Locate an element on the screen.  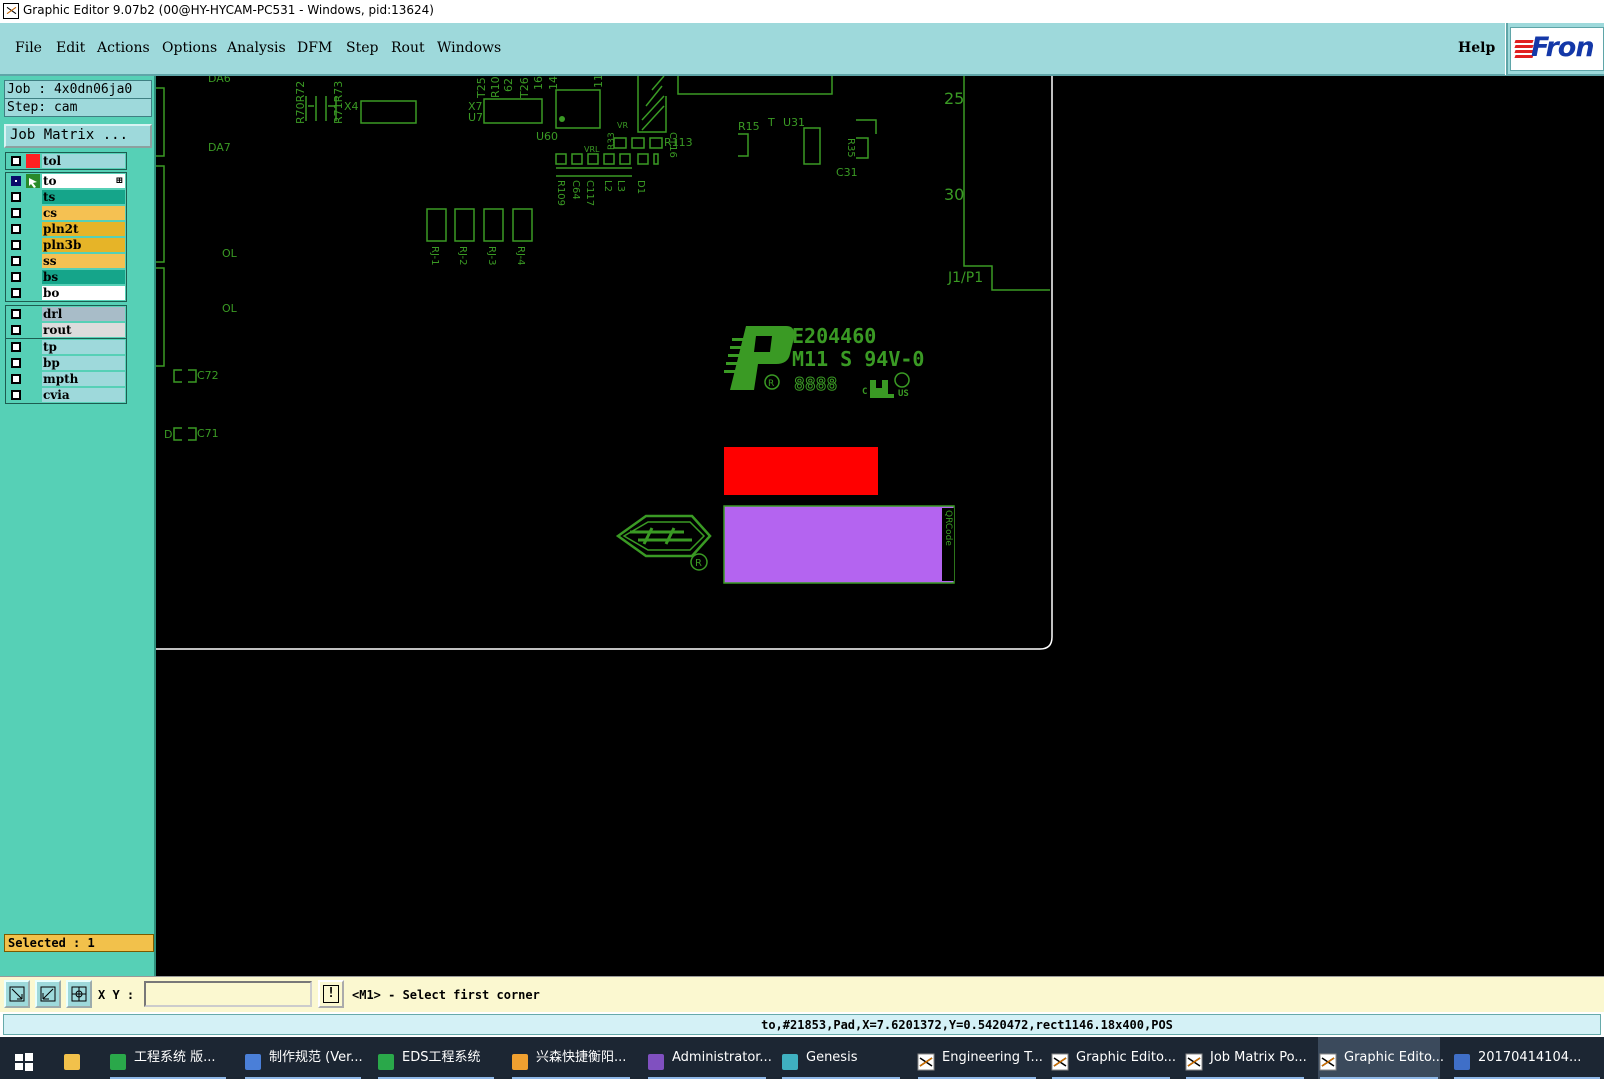
layer-row-tol: tol is located at coordinates (66, 161).